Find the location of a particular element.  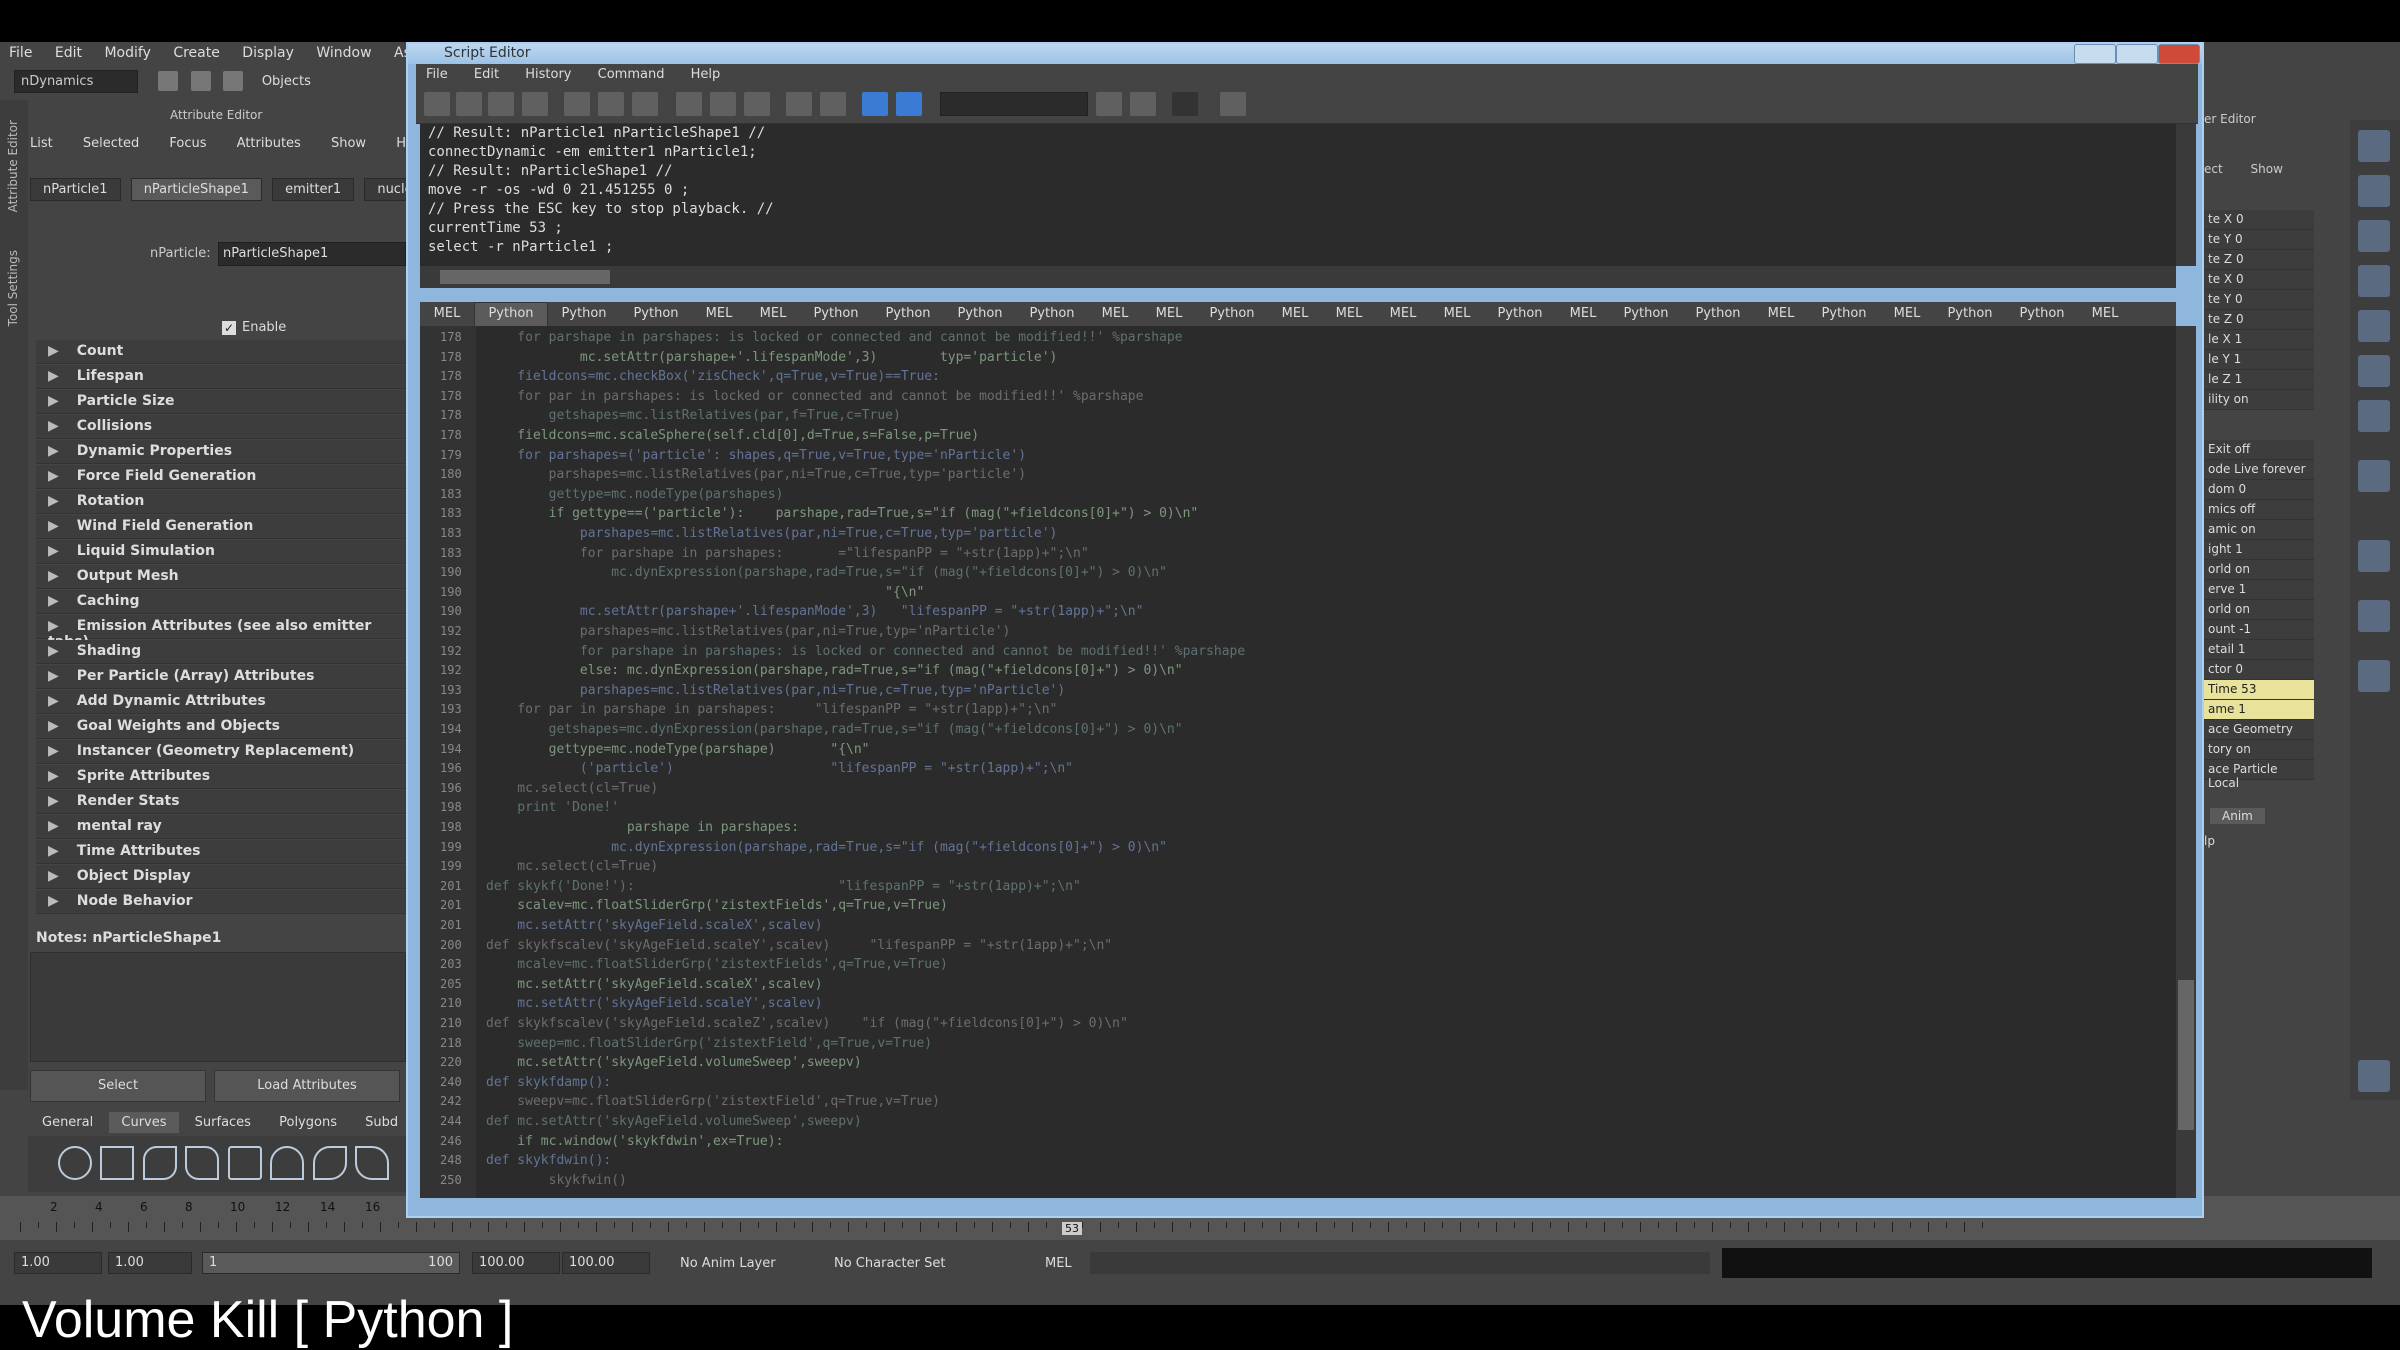

move-tool-icon is located at coordinates (2374, 476).